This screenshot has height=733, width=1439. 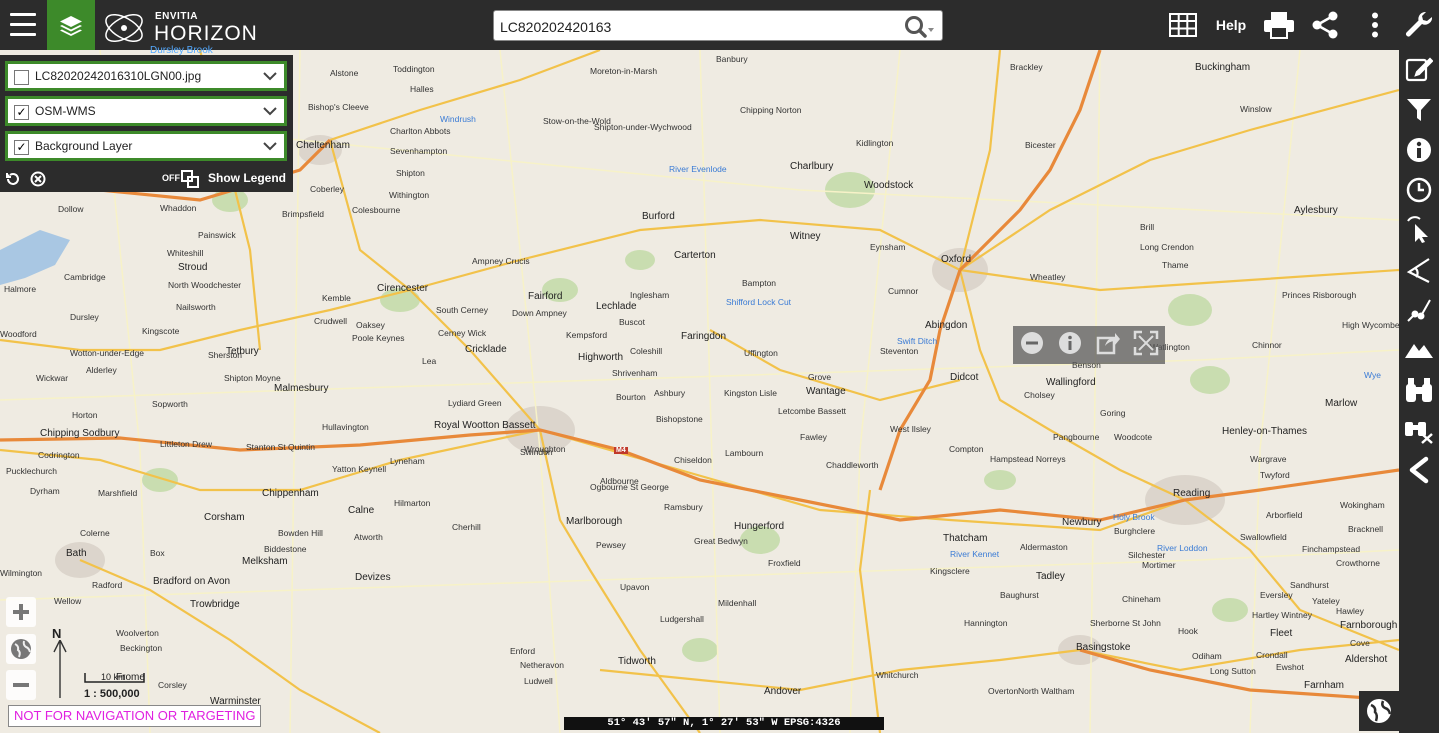 I want to click on globe-icon, so click(x=1379, y=711).